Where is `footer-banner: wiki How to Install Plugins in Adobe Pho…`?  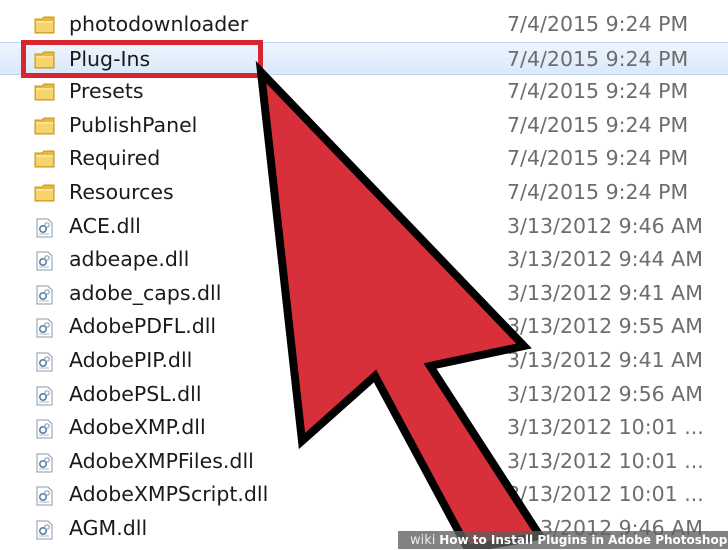
footer-banner: wiki How to Install Plugins in Adobe Pho… is located at coordinates (563, 540).